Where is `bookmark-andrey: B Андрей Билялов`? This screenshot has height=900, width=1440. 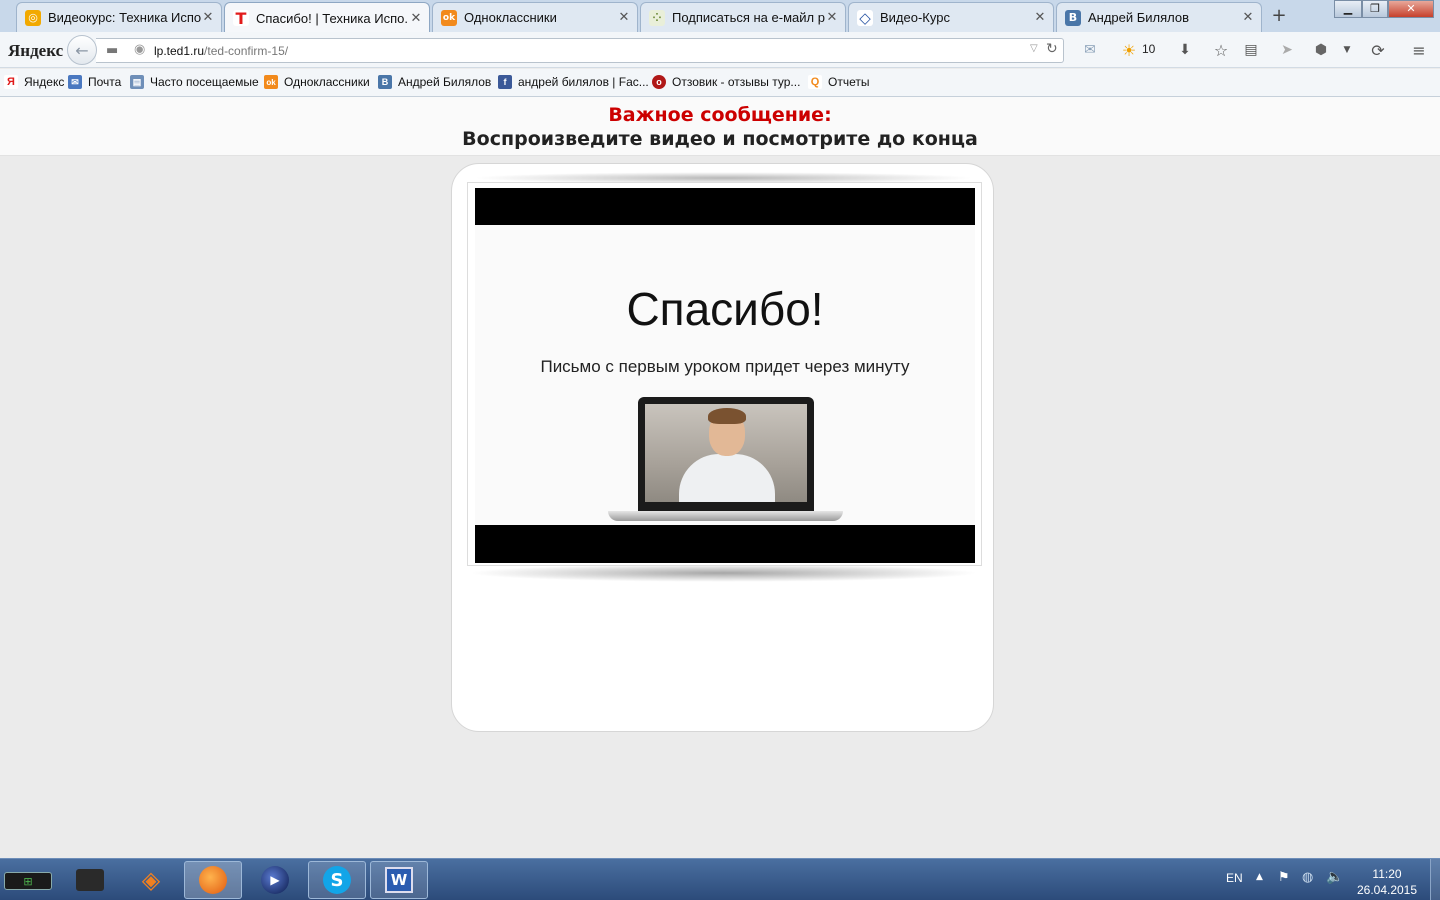
bookmark-andrey: B Андрей Билялов is located at coordinates (434, 82).